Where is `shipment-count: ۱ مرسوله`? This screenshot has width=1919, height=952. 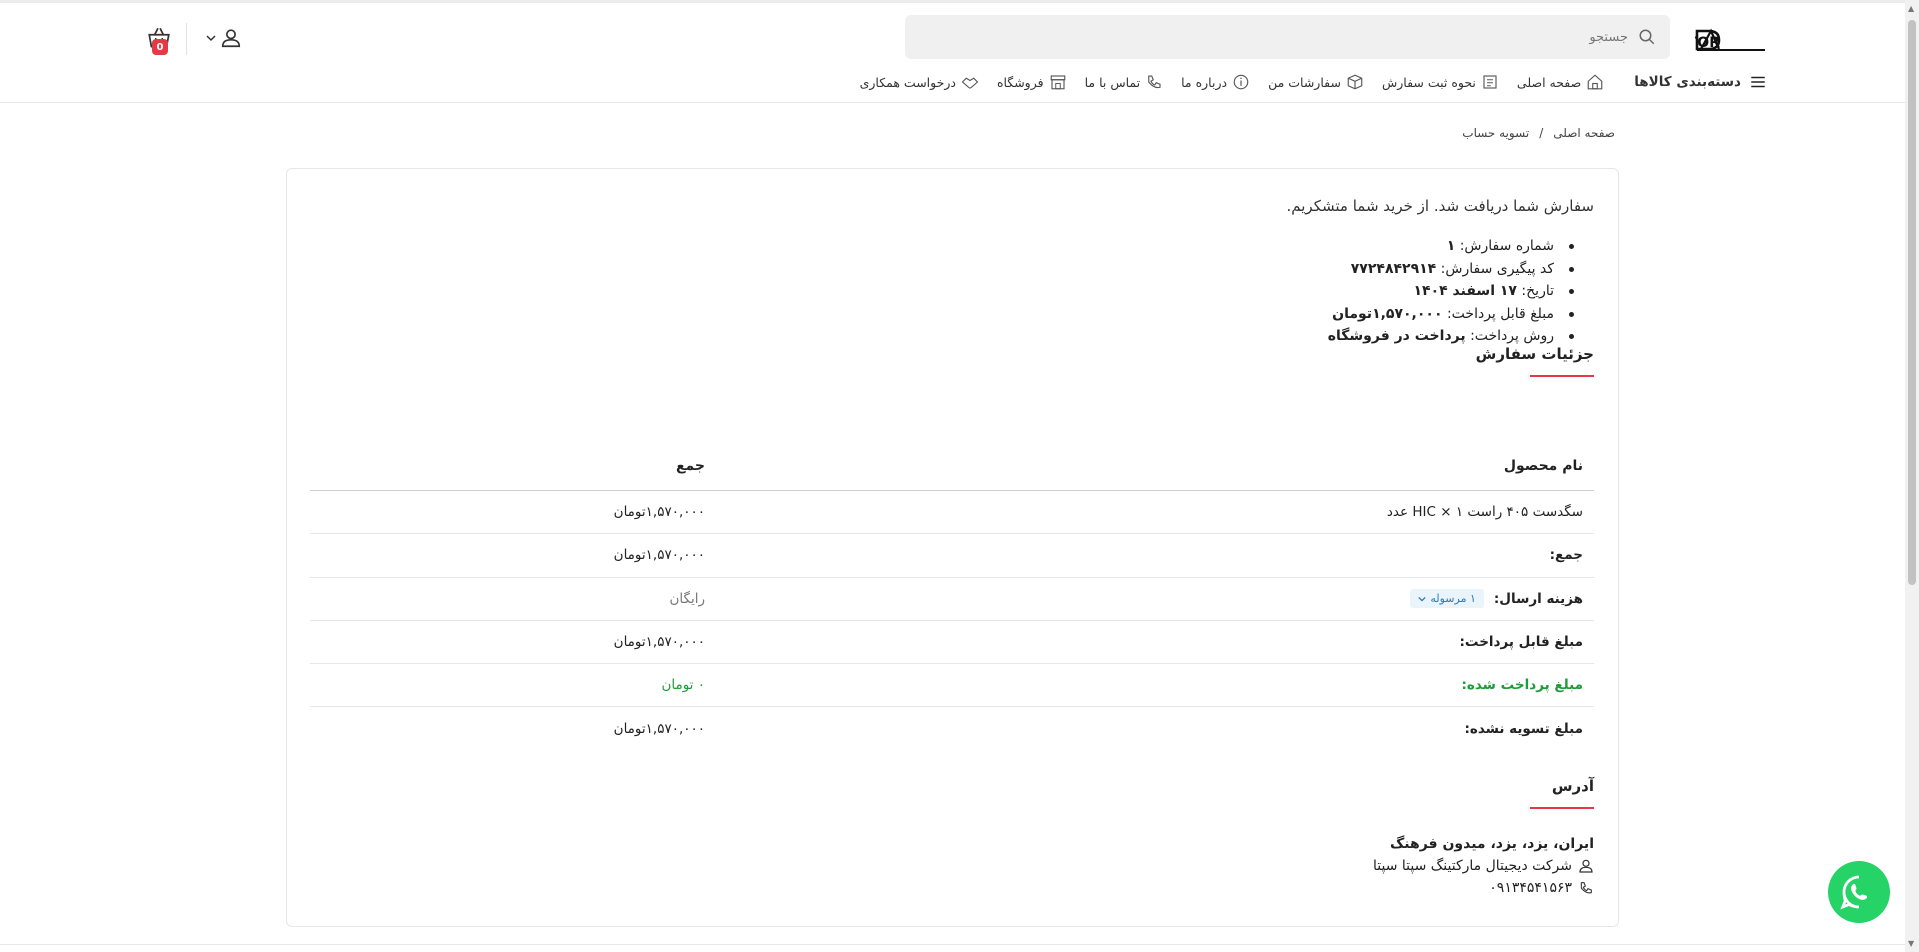 shipment-count: ۱ مرسوله is located at coordinates (1453, 599).